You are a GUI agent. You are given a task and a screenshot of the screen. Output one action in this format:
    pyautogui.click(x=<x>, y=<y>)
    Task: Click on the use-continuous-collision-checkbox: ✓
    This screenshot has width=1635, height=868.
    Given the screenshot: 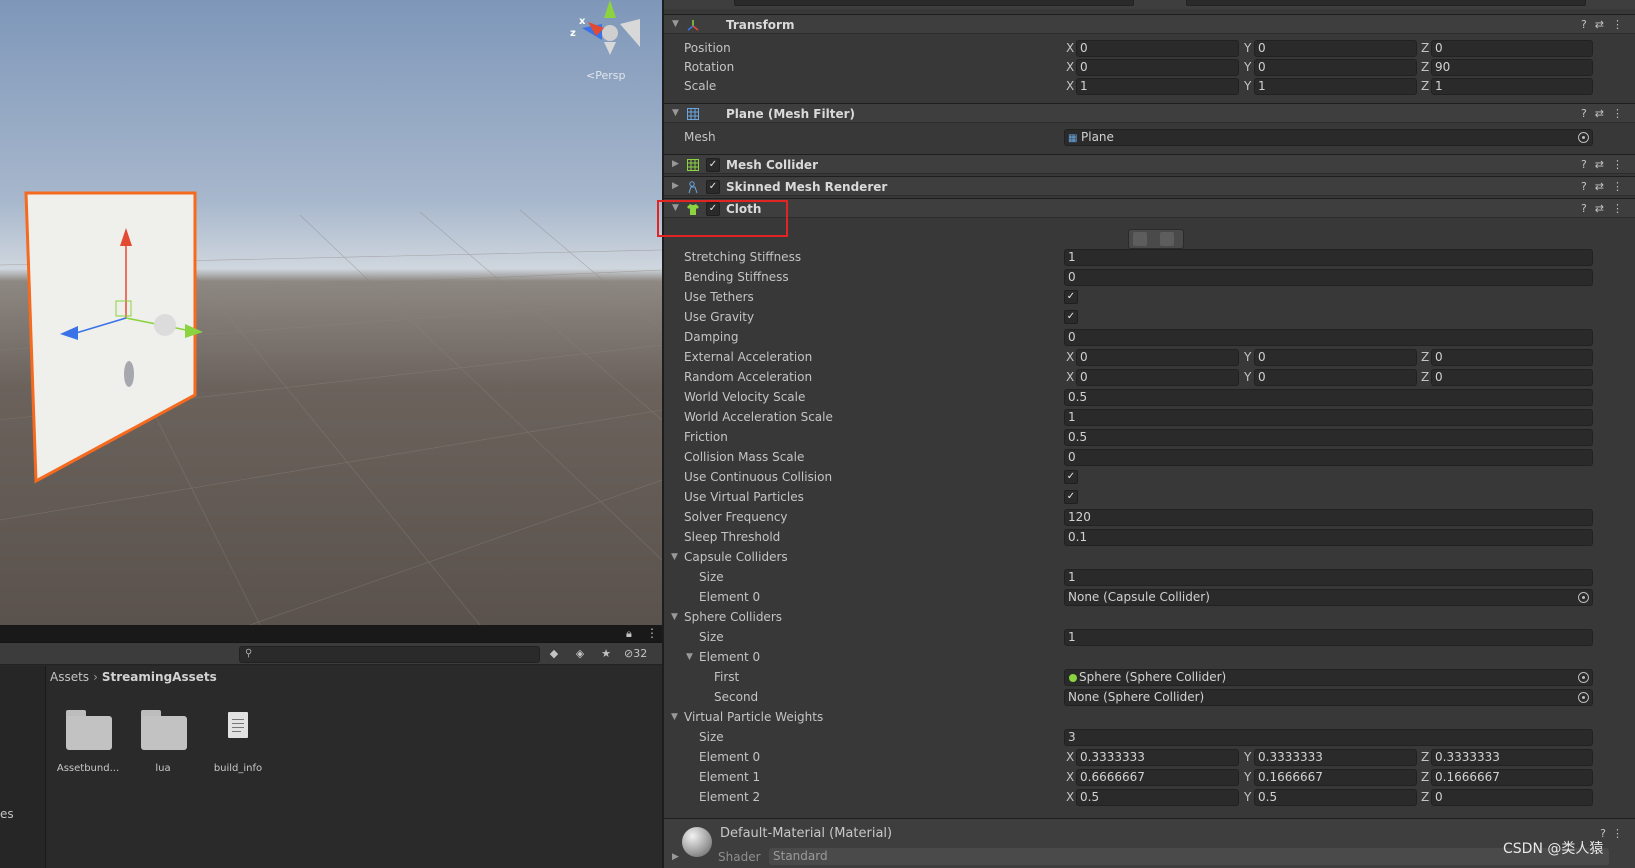 What is the action you would take?
    pyautogui.click(x=1071, y=477)
    